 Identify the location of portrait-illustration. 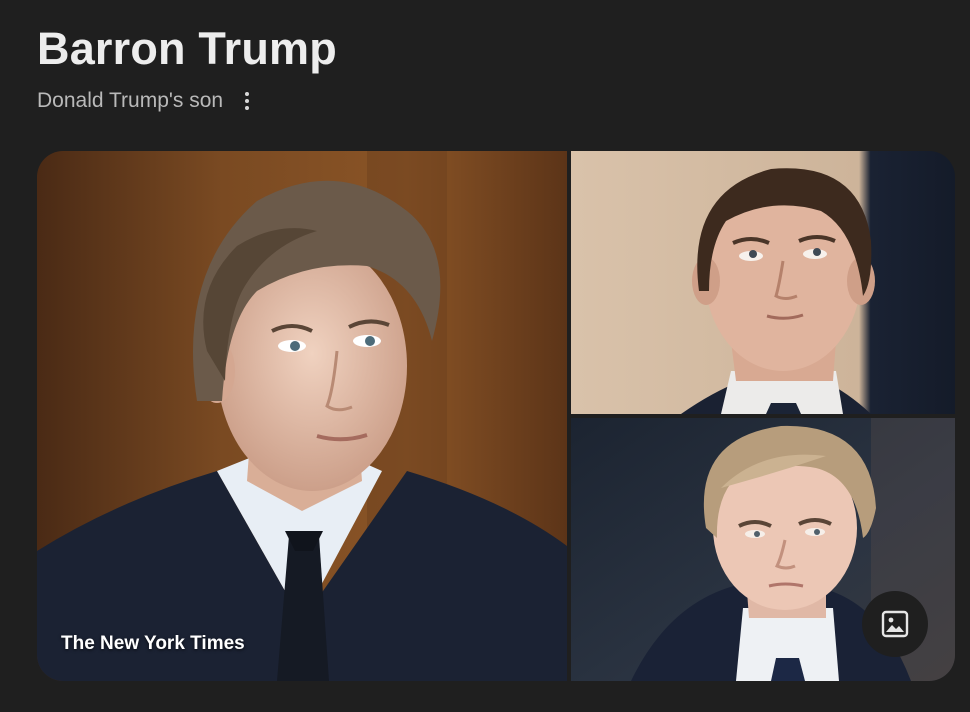
(763, 282).